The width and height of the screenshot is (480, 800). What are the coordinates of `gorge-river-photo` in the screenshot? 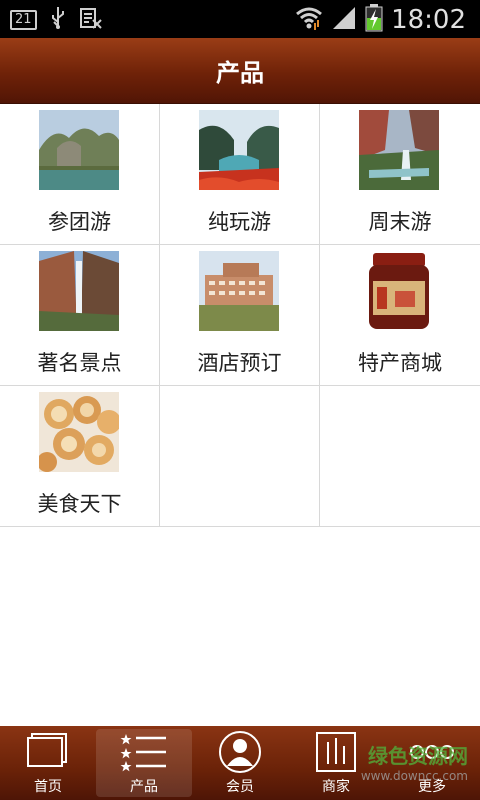 It's located at (239, 150).